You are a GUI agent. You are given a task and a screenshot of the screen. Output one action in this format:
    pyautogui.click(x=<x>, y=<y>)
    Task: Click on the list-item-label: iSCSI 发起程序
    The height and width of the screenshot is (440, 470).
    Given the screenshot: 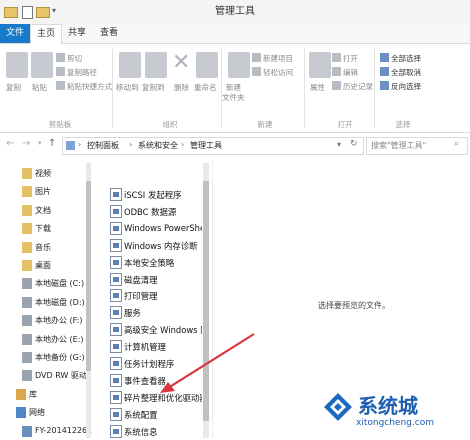 What is the action you would take?
    pyautogui.click(x=153, y=195)
    